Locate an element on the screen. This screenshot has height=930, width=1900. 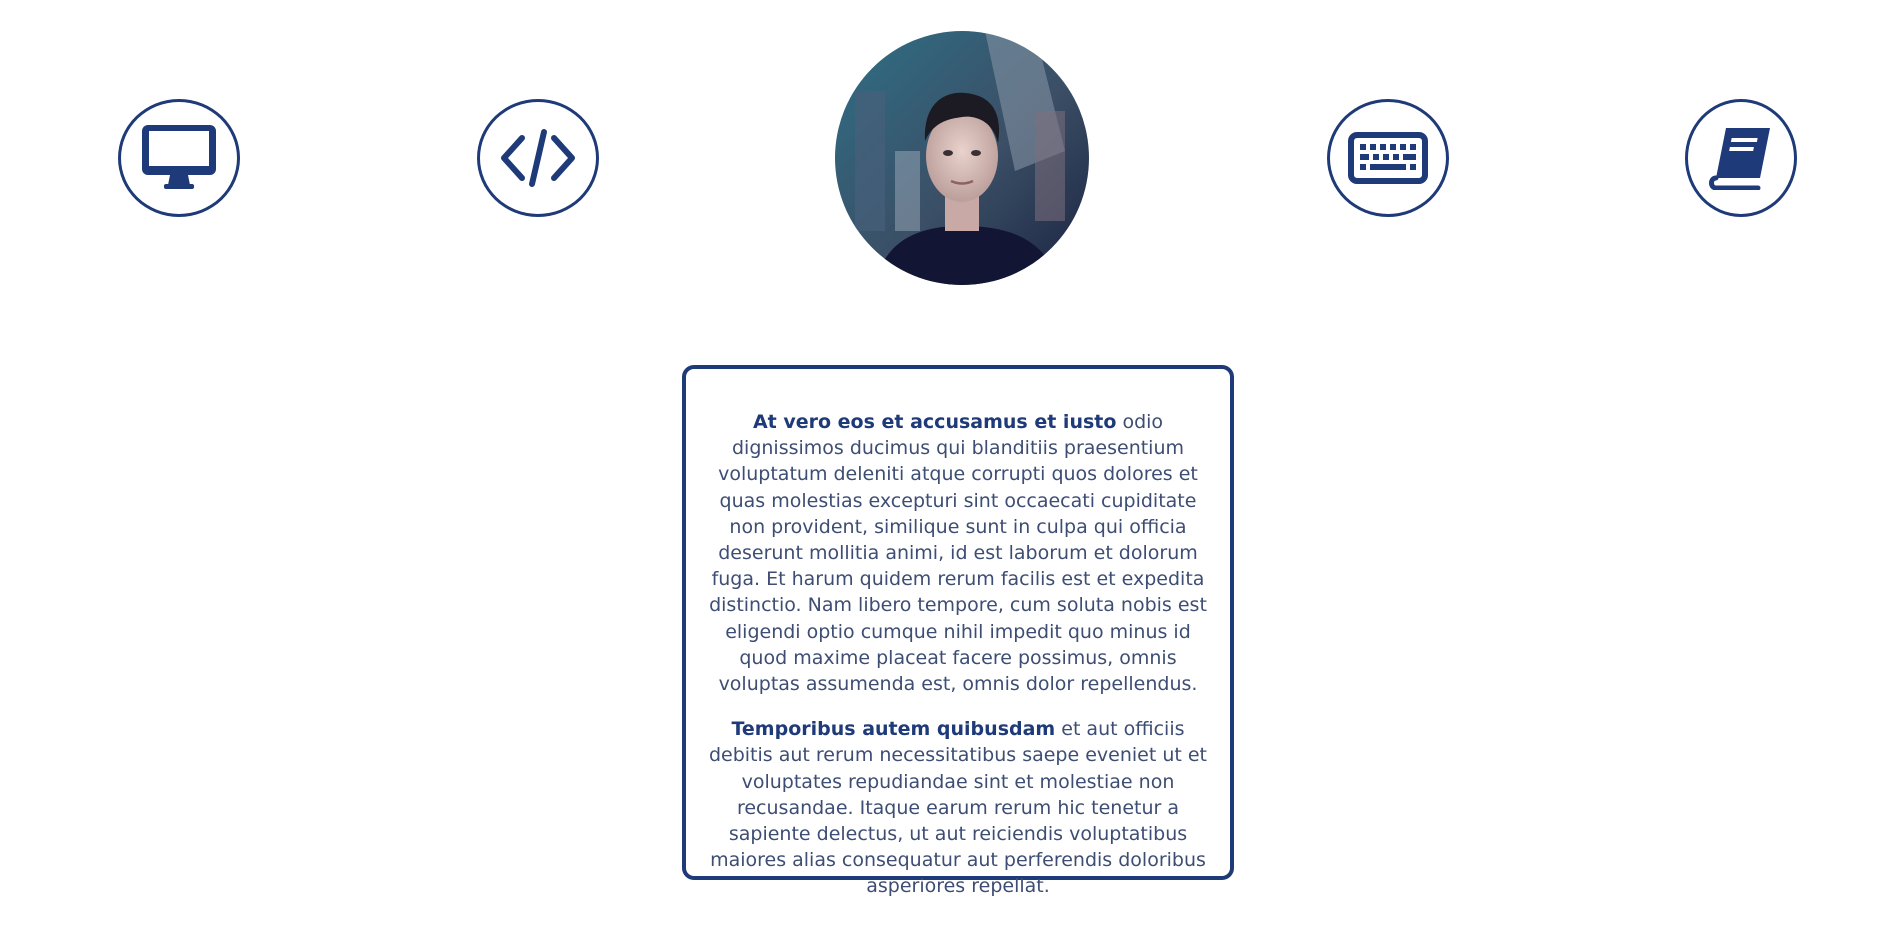
monitor-icon-glyph is located at coordinates (179, 157).